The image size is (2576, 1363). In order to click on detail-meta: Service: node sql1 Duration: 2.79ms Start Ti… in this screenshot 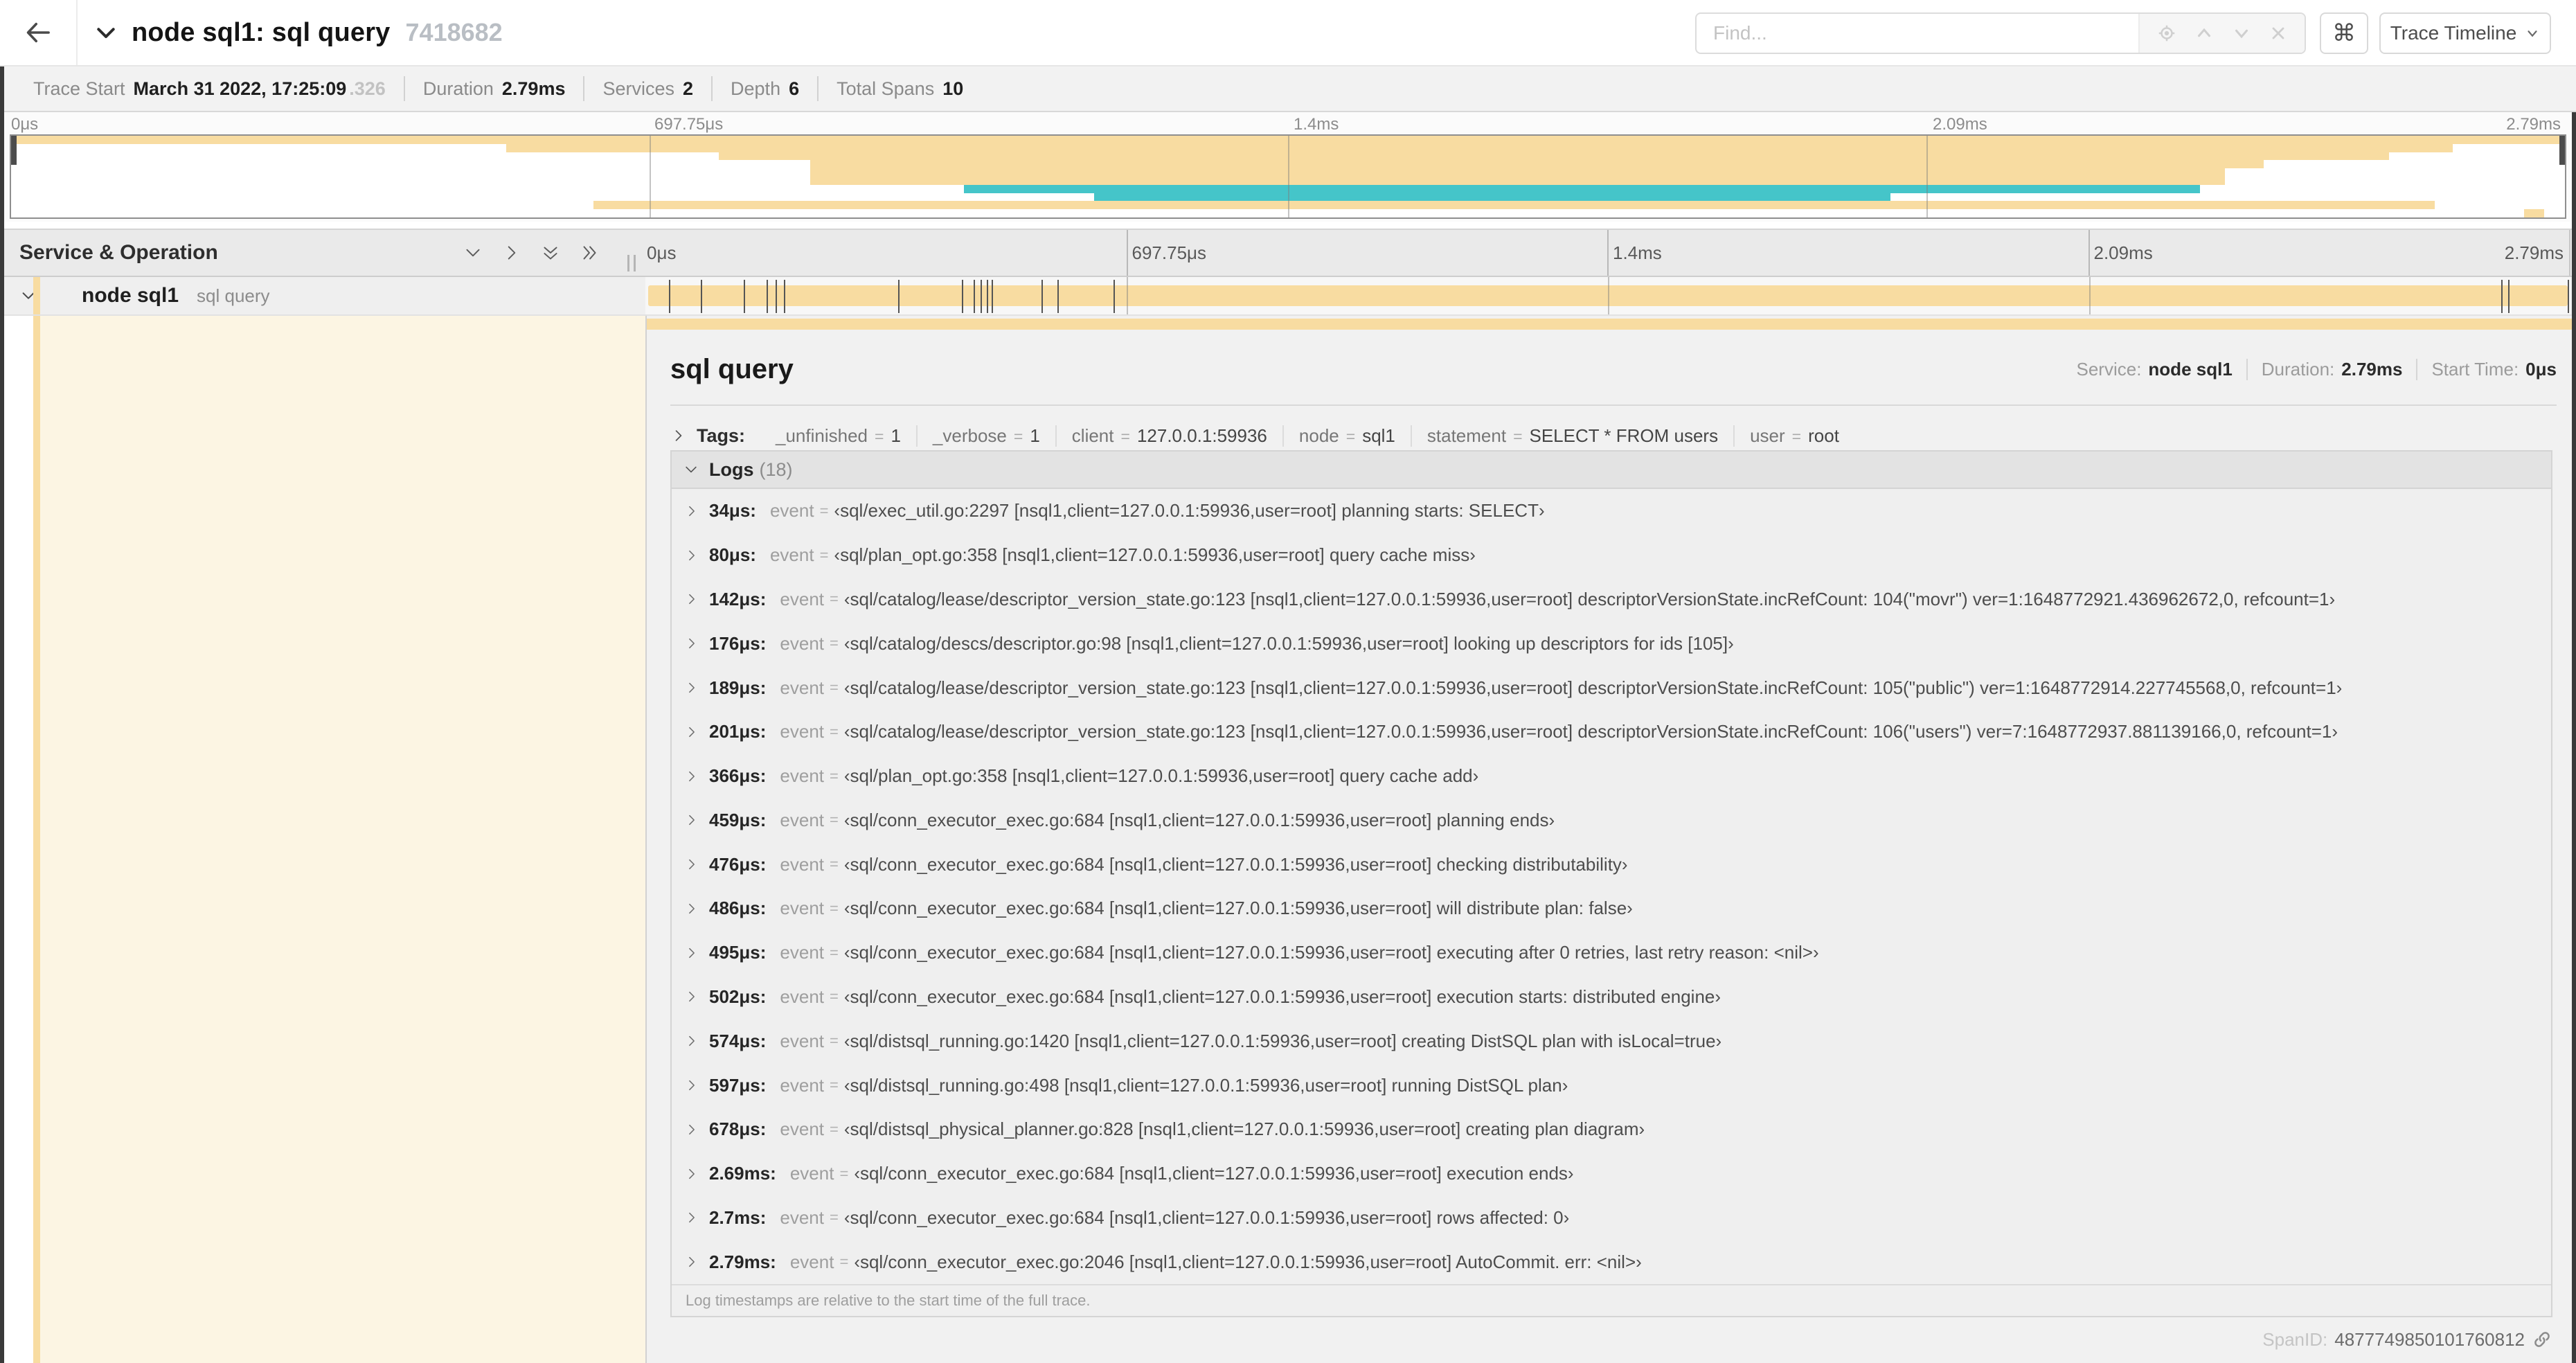, I will do `click(2310, 369)`.